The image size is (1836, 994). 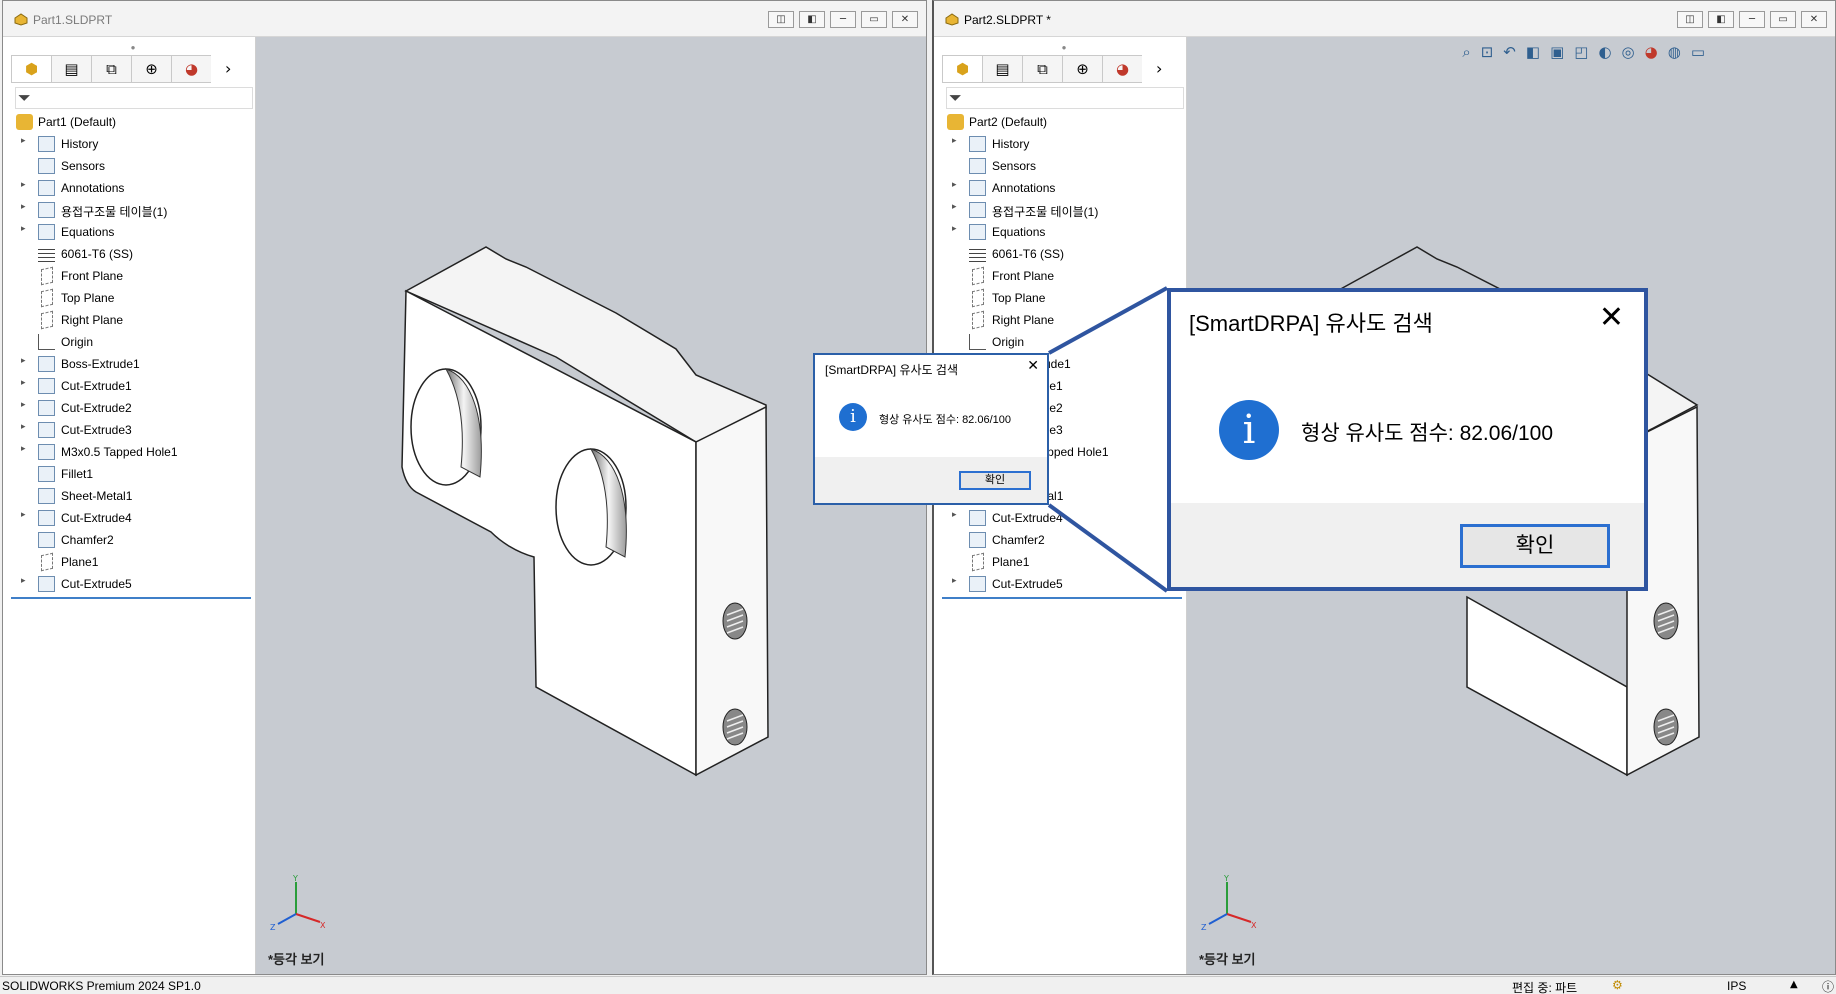 I want to click on tree-item: Sheet-Metal1, so click(x=133, y=496).